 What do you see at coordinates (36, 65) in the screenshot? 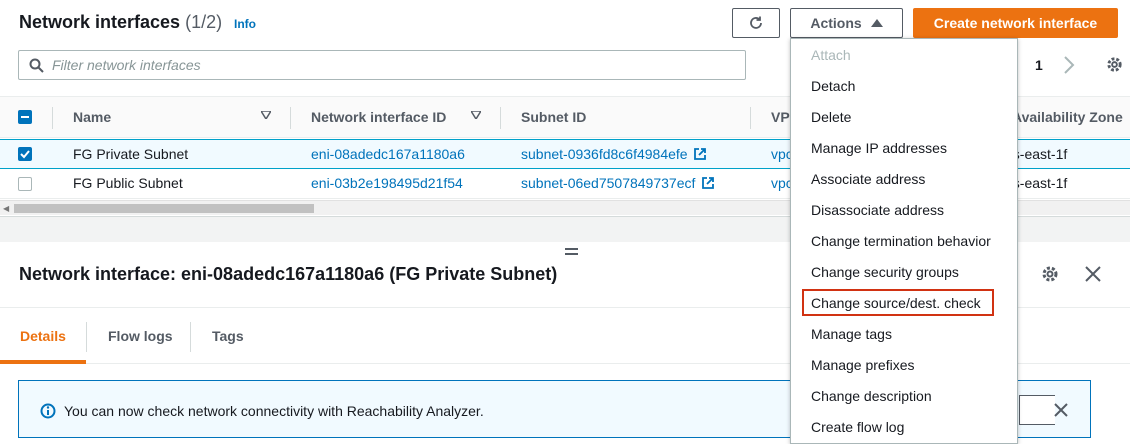
I see `search-icon` at bounding box center [36, 65].